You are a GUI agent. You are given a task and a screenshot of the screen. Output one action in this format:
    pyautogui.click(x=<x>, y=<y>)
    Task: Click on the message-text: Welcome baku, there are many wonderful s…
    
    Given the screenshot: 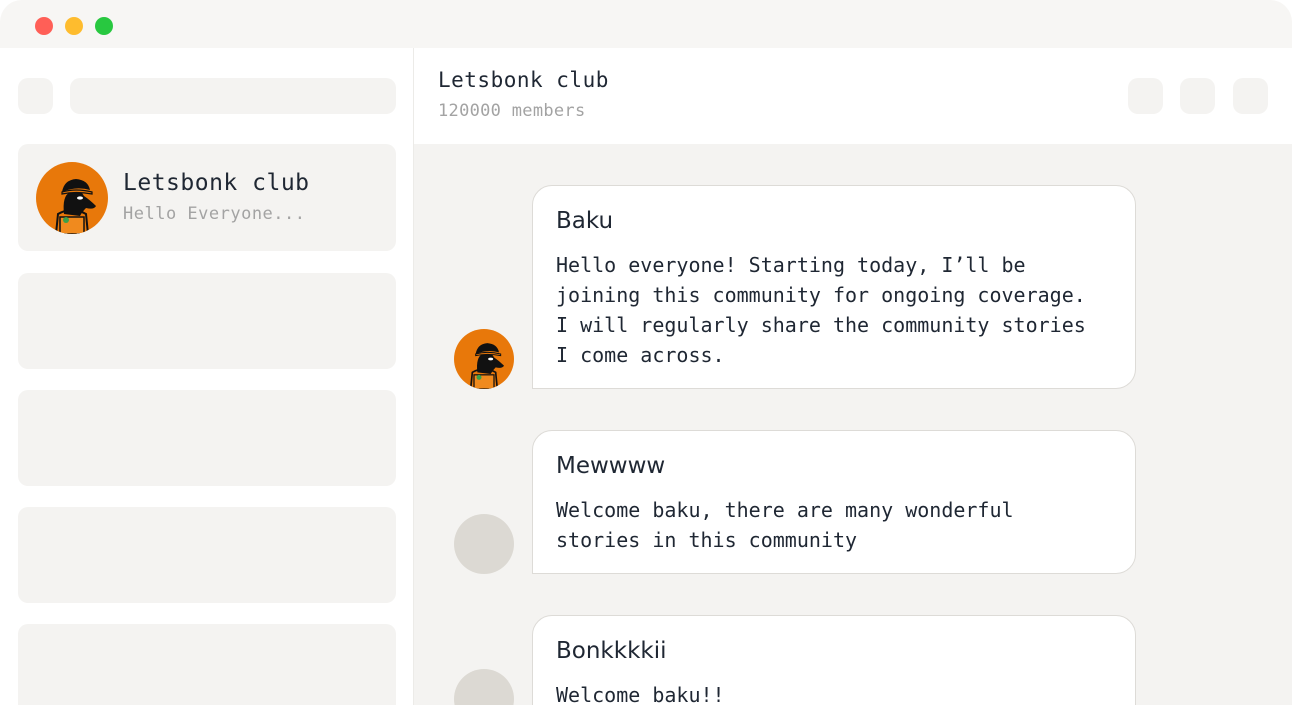 What is the action you would take?
    pyautogui.click(x=785, y=525)
    